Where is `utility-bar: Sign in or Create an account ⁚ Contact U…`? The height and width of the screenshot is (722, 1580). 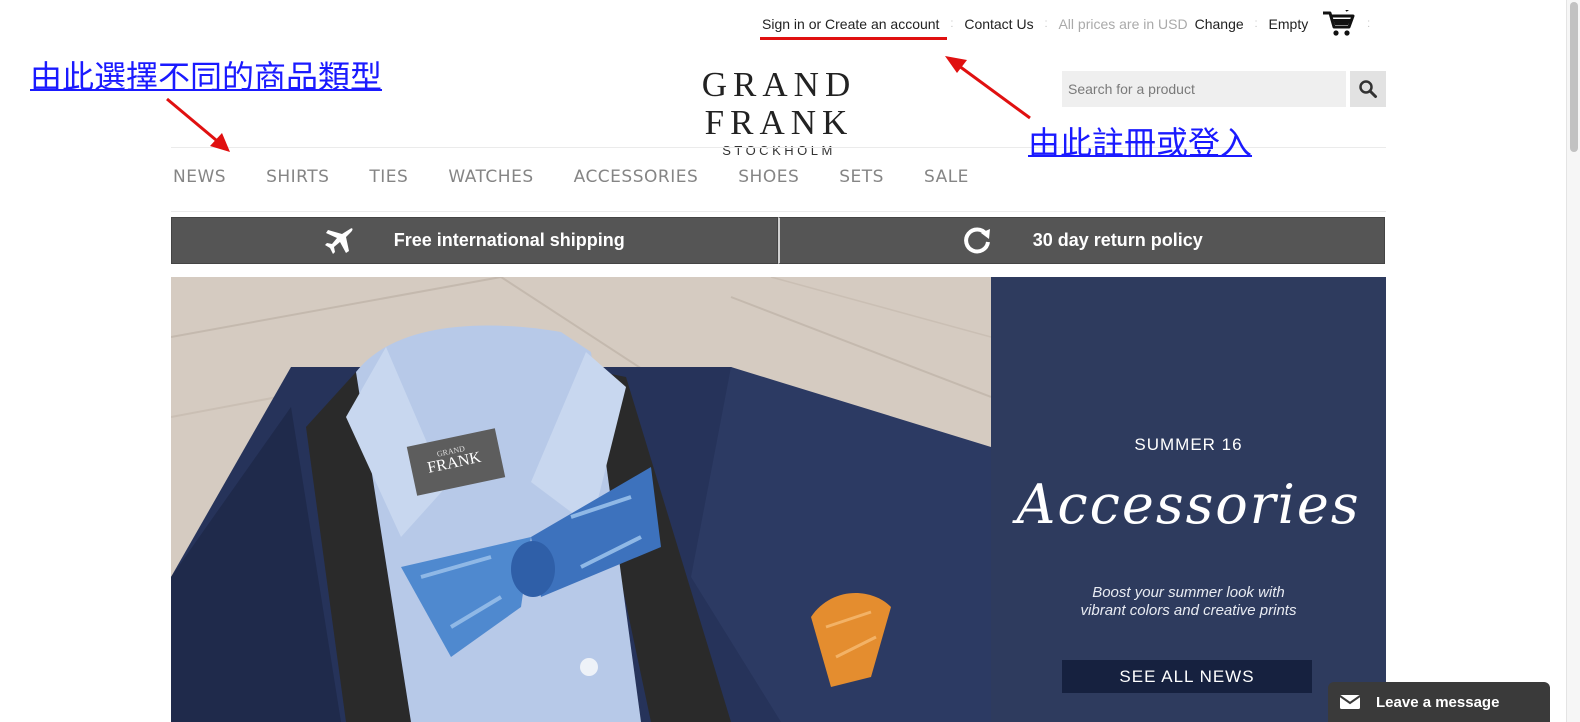 utility-bar: Sign in or Create an account ⁚ Contact U… is located at coordinates (1071, 23).